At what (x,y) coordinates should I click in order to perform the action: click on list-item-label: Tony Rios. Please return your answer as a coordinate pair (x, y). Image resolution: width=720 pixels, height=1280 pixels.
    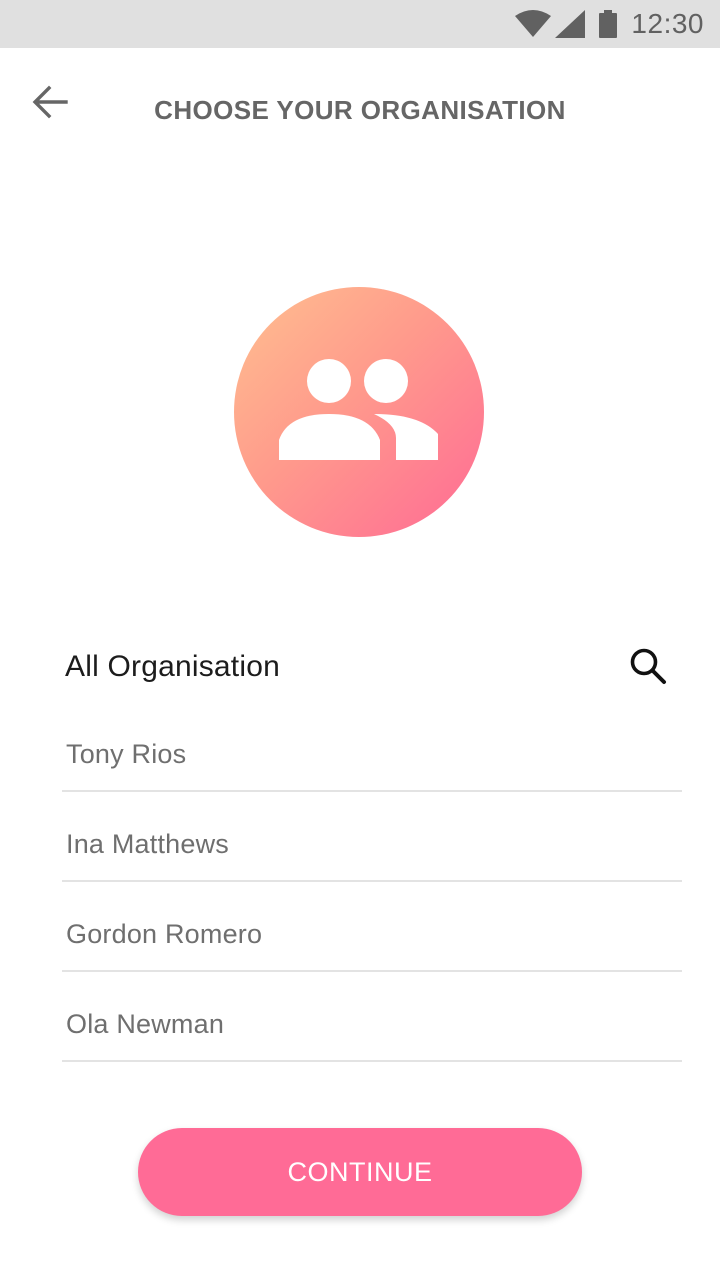
    Looking at the image, I should click on (126, 754).